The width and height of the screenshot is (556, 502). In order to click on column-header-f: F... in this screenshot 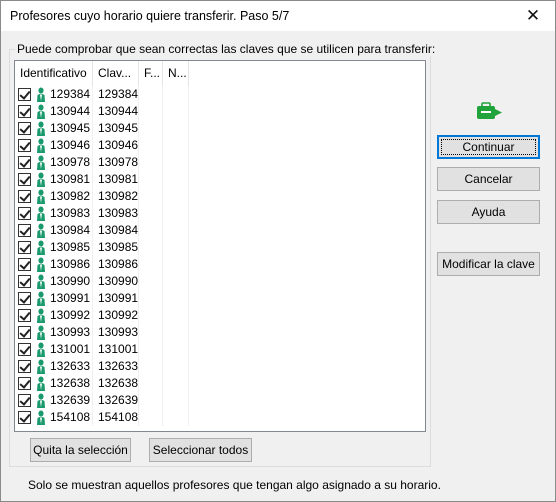, I will do `click(151, 73)`.